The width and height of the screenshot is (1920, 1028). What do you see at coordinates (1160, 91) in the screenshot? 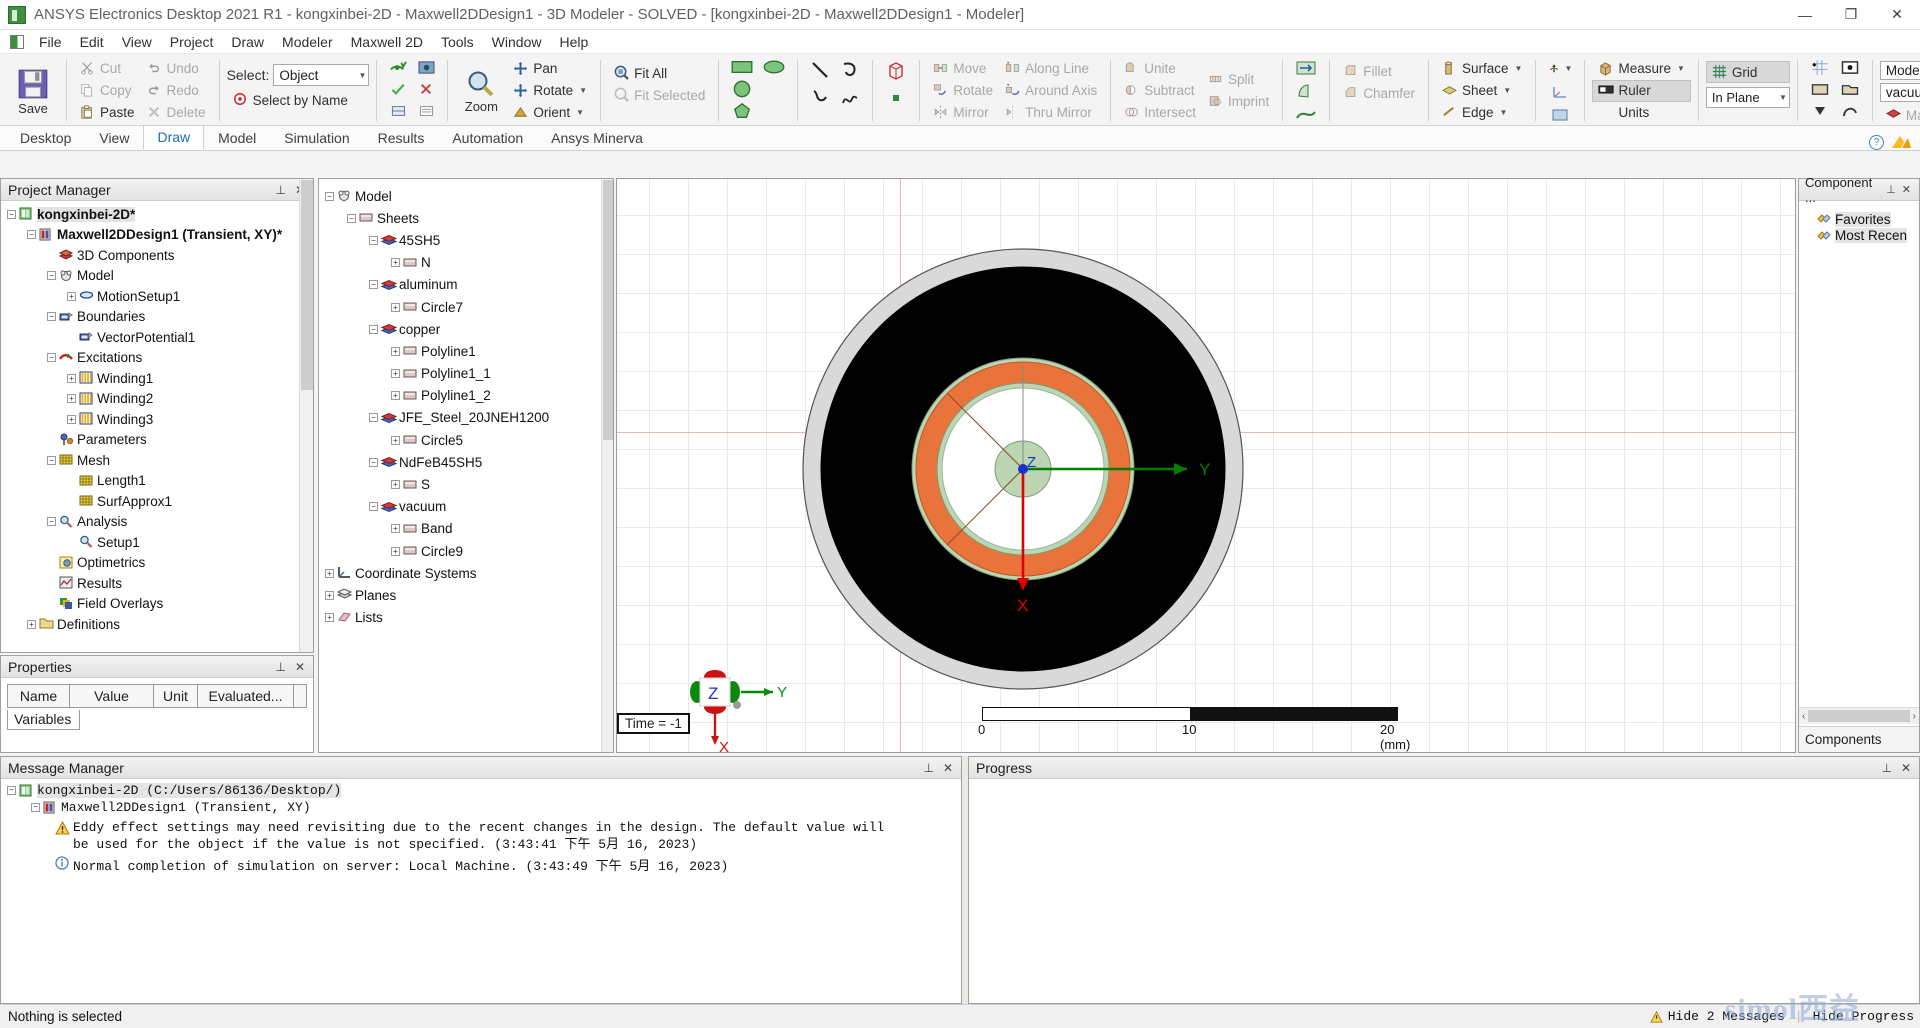
I see `subtract-button: Subtract` at bounding box center [1160, 91].